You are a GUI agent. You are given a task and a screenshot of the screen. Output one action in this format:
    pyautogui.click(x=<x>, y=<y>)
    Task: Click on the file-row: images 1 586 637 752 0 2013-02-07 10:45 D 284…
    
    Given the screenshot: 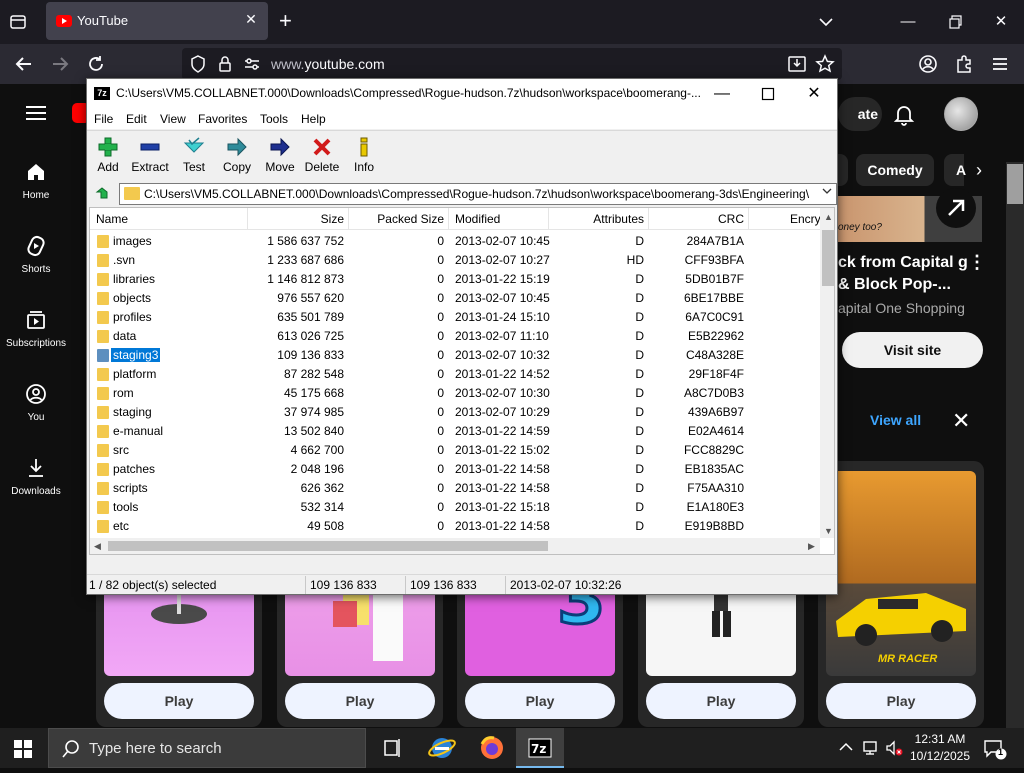 What is the action you would take?
    pyautogui.click(x=456, y=241)
    